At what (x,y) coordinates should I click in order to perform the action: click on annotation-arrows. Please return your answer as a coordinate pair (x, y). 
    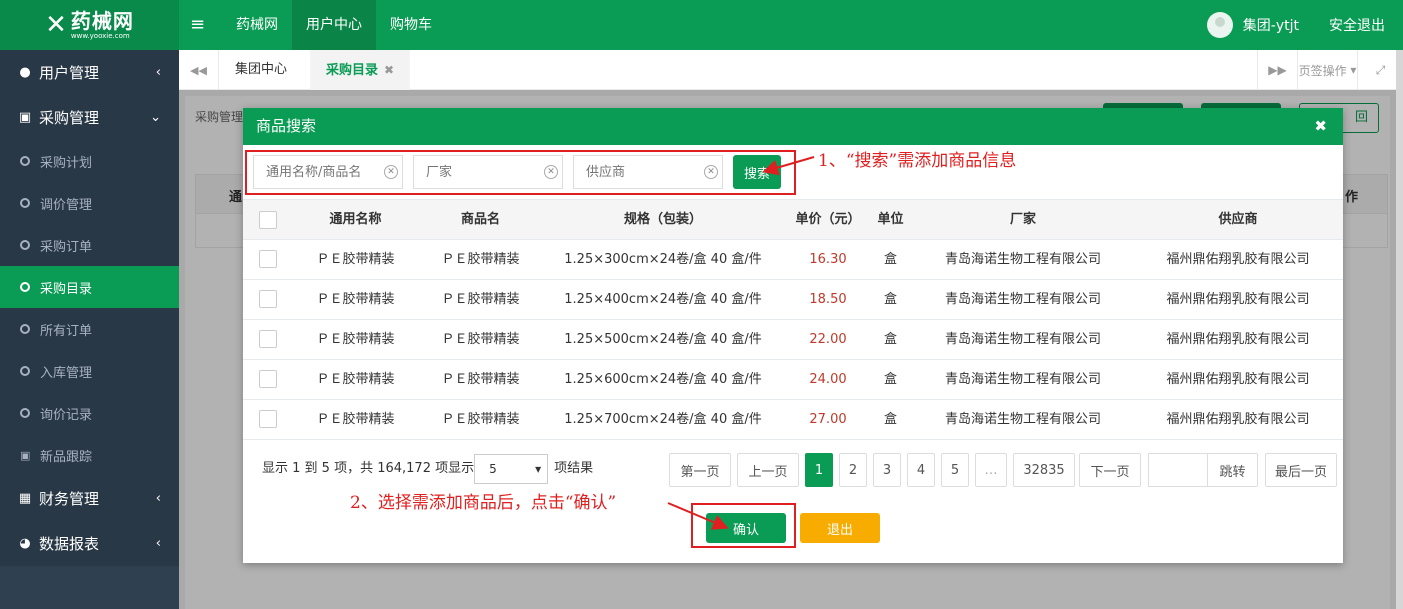
    Looking at the image, I should click on (741, 343).